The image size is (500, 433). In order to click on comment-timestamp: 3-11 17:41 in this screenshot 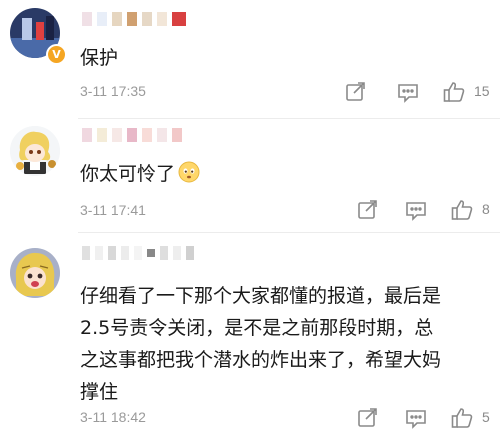, I will do `click(113, 210)`.